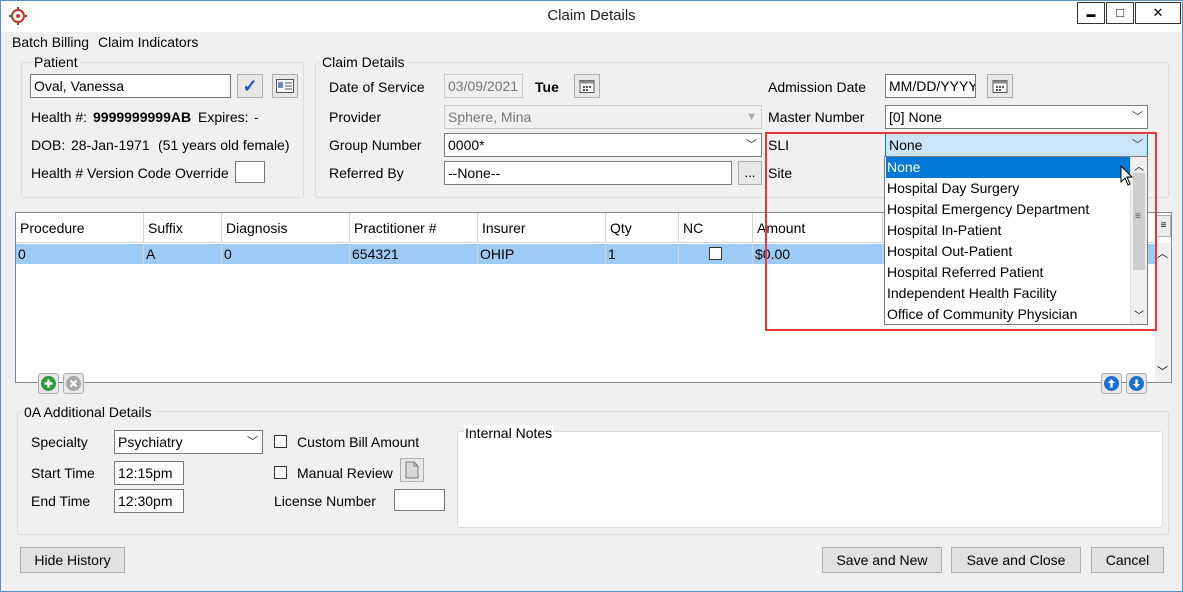 This screenshot has width=1183, height=592. What do you see at coordinates (377, 87) in the screenshot?
I see `date-of-service-label: Date of Service` at bounding box center [377, 87].